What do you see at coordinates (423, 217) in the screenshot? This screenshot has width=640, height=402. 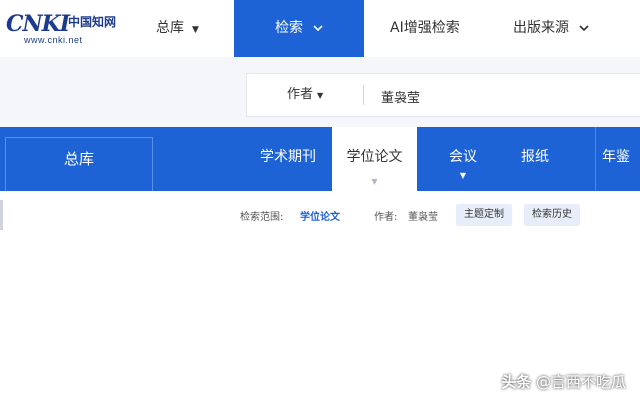 I see `author-value: 董袅莹` at bounding box center [423, 217].